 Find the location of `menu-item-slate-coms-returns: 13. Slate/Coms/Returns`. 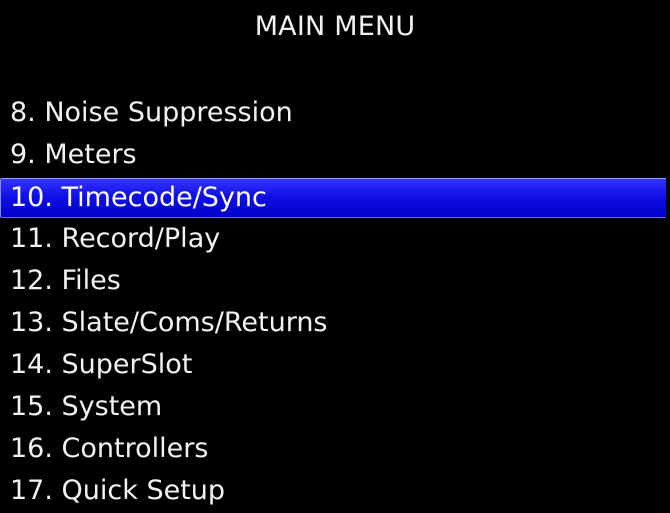

menu-item-slate-coms-returns: 13. Slate/Coms/Returns is located at coordinates (335, 324).